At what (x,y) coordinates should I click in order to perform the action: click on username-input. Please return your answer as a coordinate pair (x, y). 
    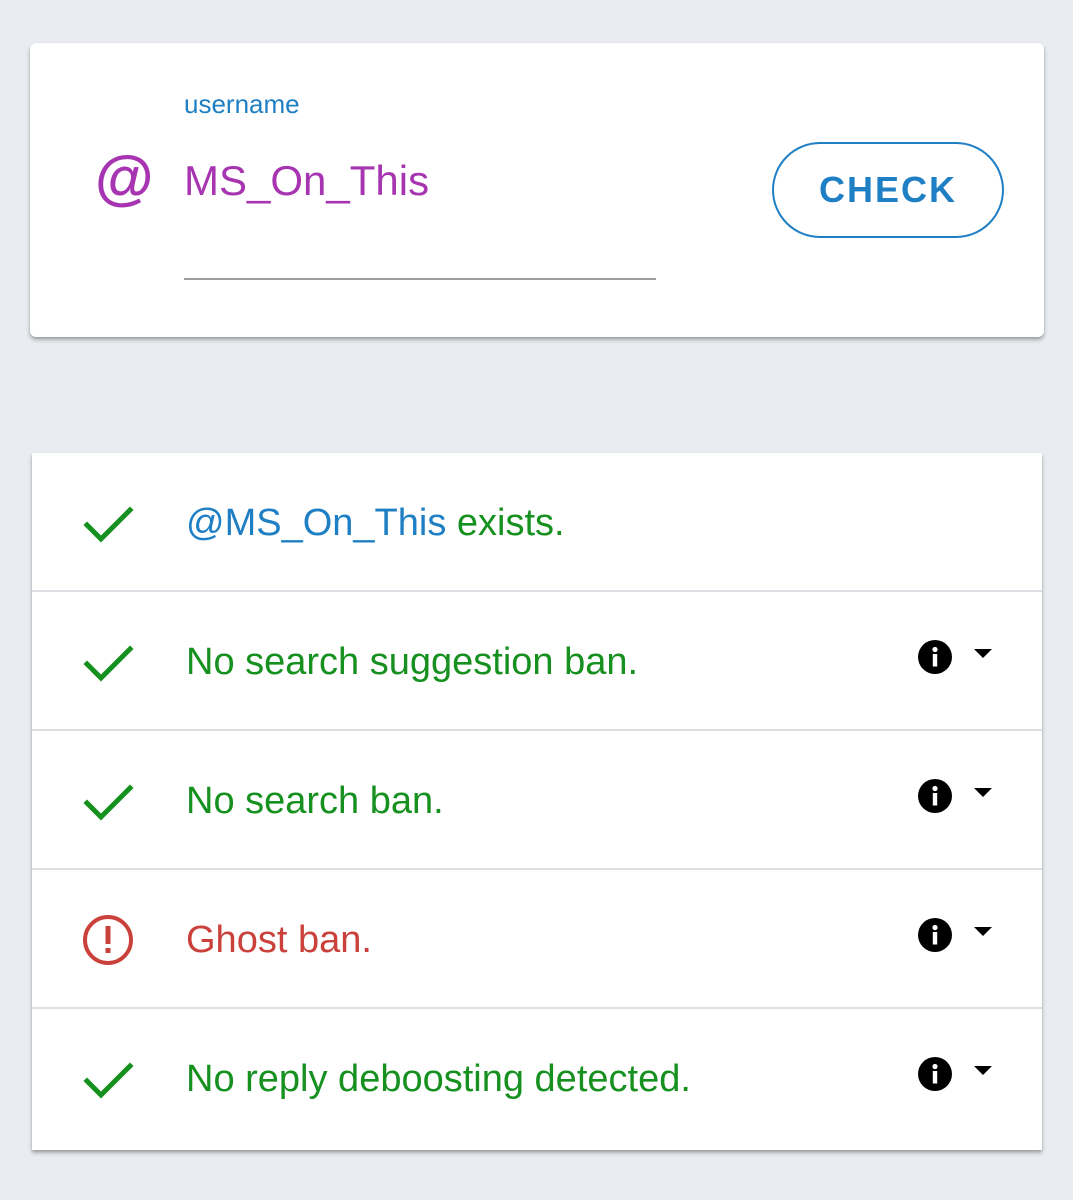
    Looking at the image, I should click on (419, 181).